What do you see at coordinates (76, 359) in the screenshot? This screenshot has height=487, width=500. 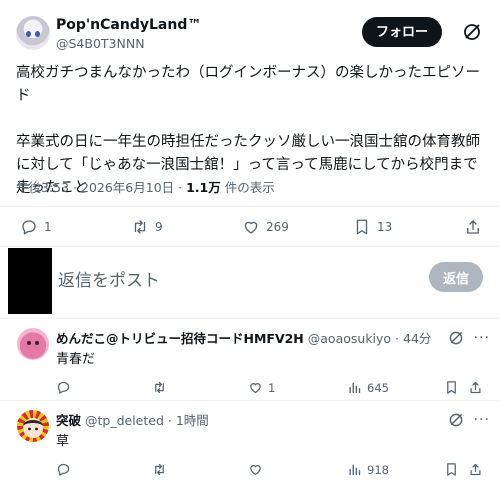 I see `comment-text: 青春だ` at bounding box center [76, 359].